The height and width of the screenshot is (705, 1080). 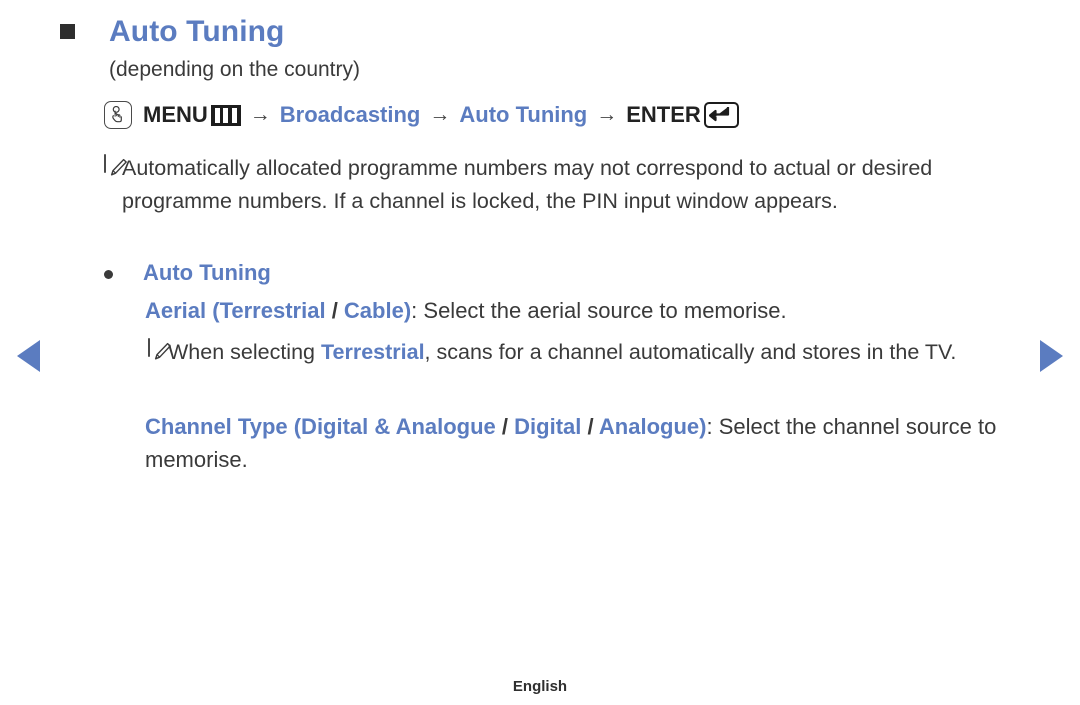 What do you see at coordinates (260, 114) in the screenshot?
I see `path-arrow-1: →` at bounding box center [260, 114].